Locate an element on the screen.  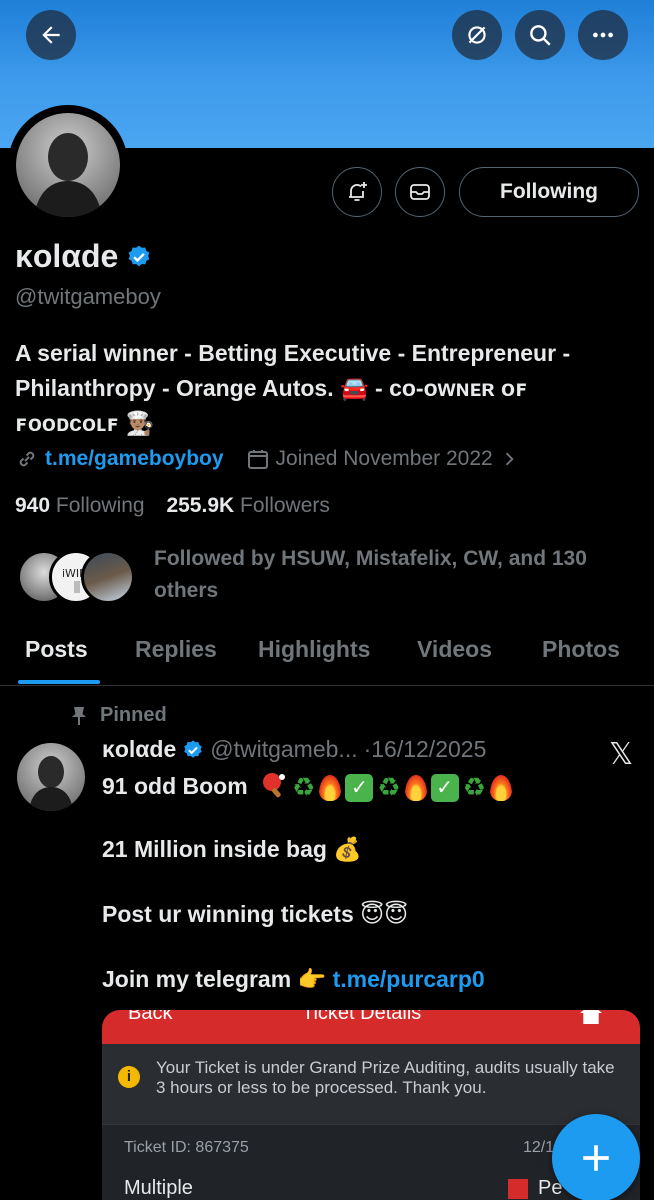
search-button is located at coordinates (540, 35).